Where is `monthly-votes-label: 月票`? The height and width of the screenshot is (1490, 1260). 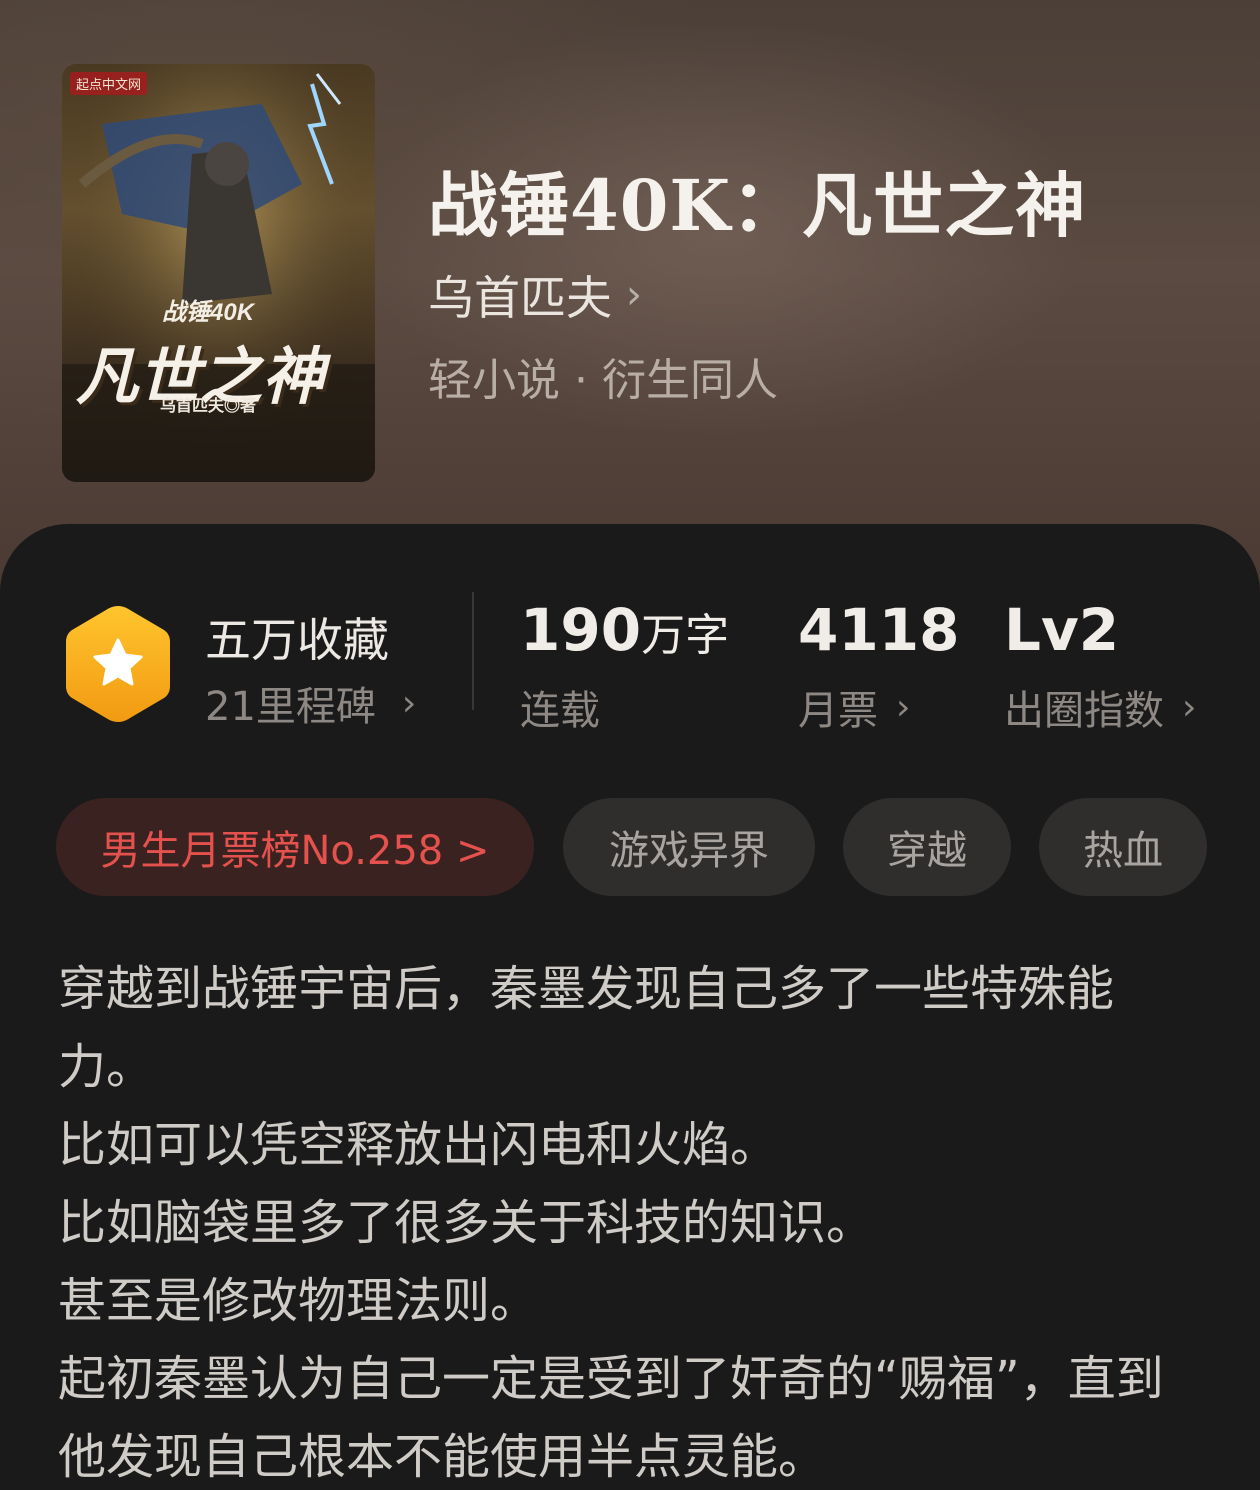 monthly-votes-label: 月票 is located at coordinates (838, 711).